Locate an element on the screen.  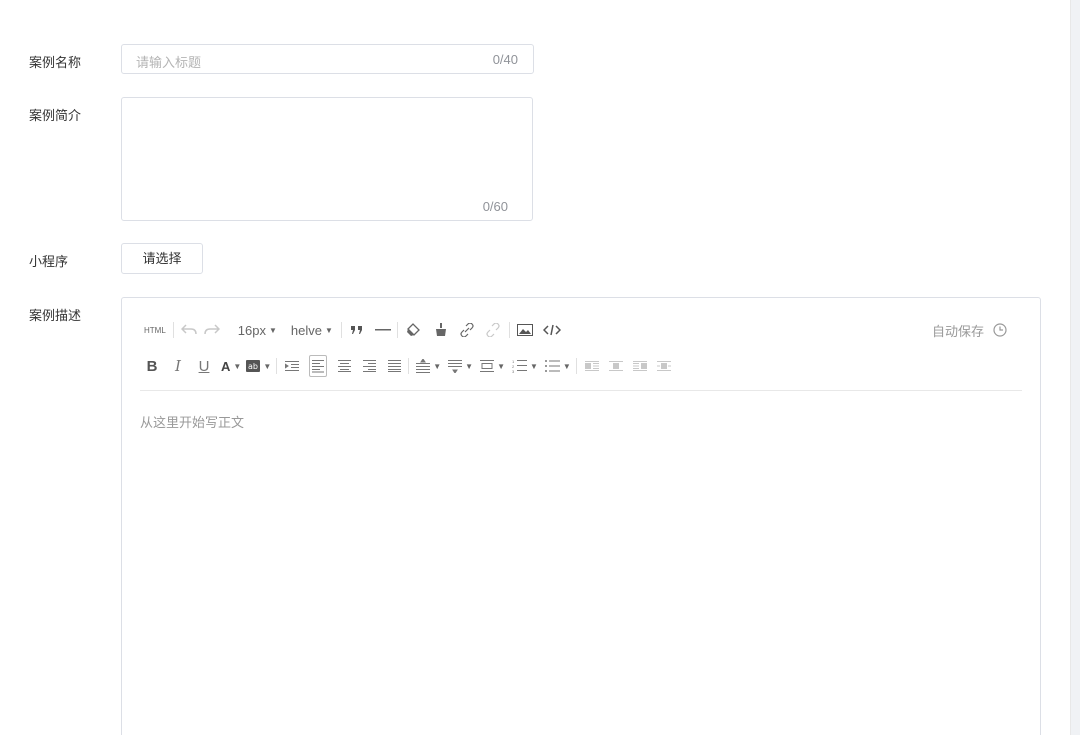
case-name-label: 案例名称 is located at coordinates (55, 62).